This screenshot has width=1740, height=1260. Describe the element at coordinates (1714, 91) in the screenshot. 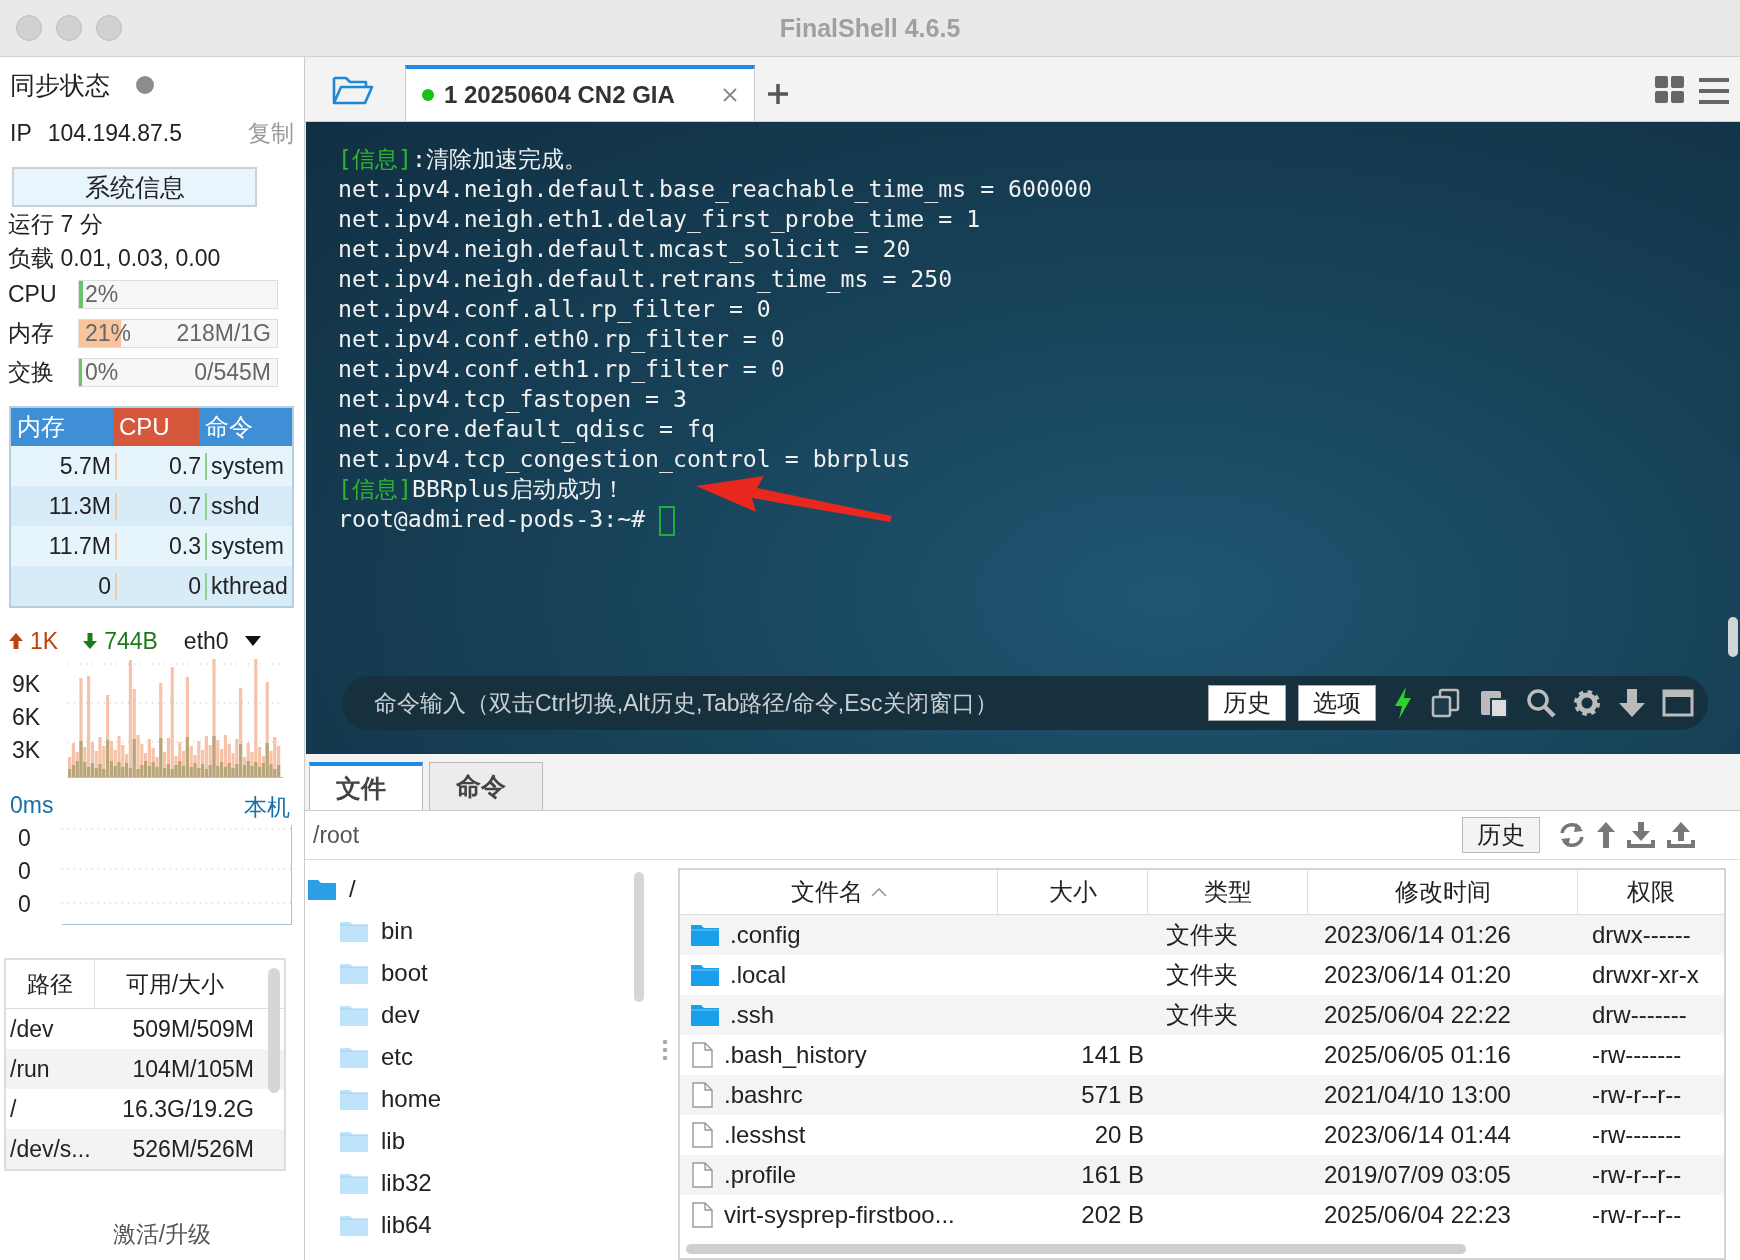

I see `menu-icon` at that location.